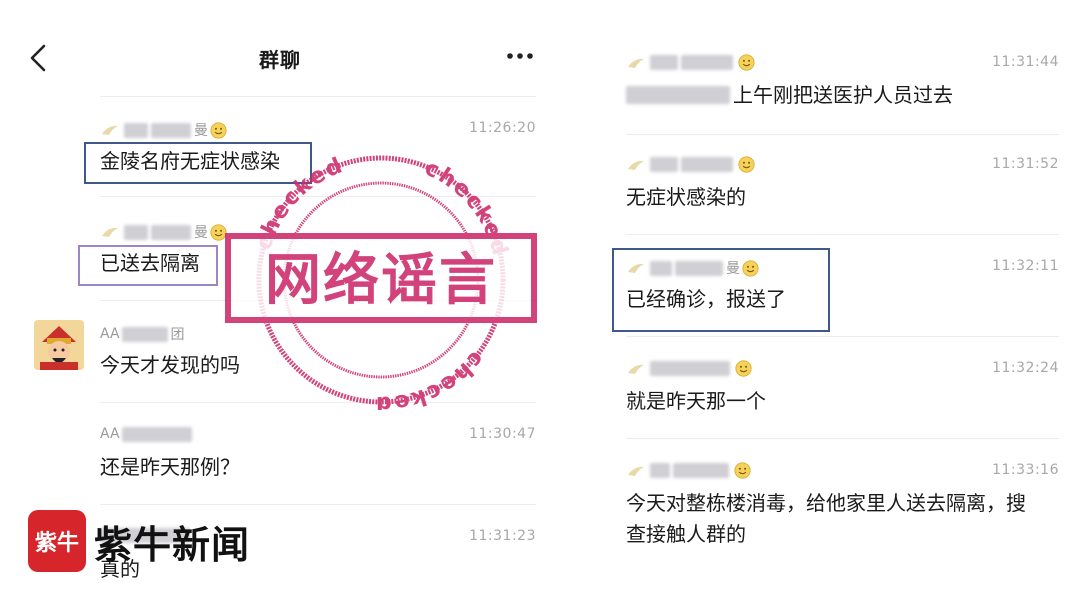 This screenshot has width=1080, height=596. What do you see at coordinates (842, 387) in the screenshot?
I see `chat-message: 11:32:24 就是昨天那一个` at bounding box center [842, 387].